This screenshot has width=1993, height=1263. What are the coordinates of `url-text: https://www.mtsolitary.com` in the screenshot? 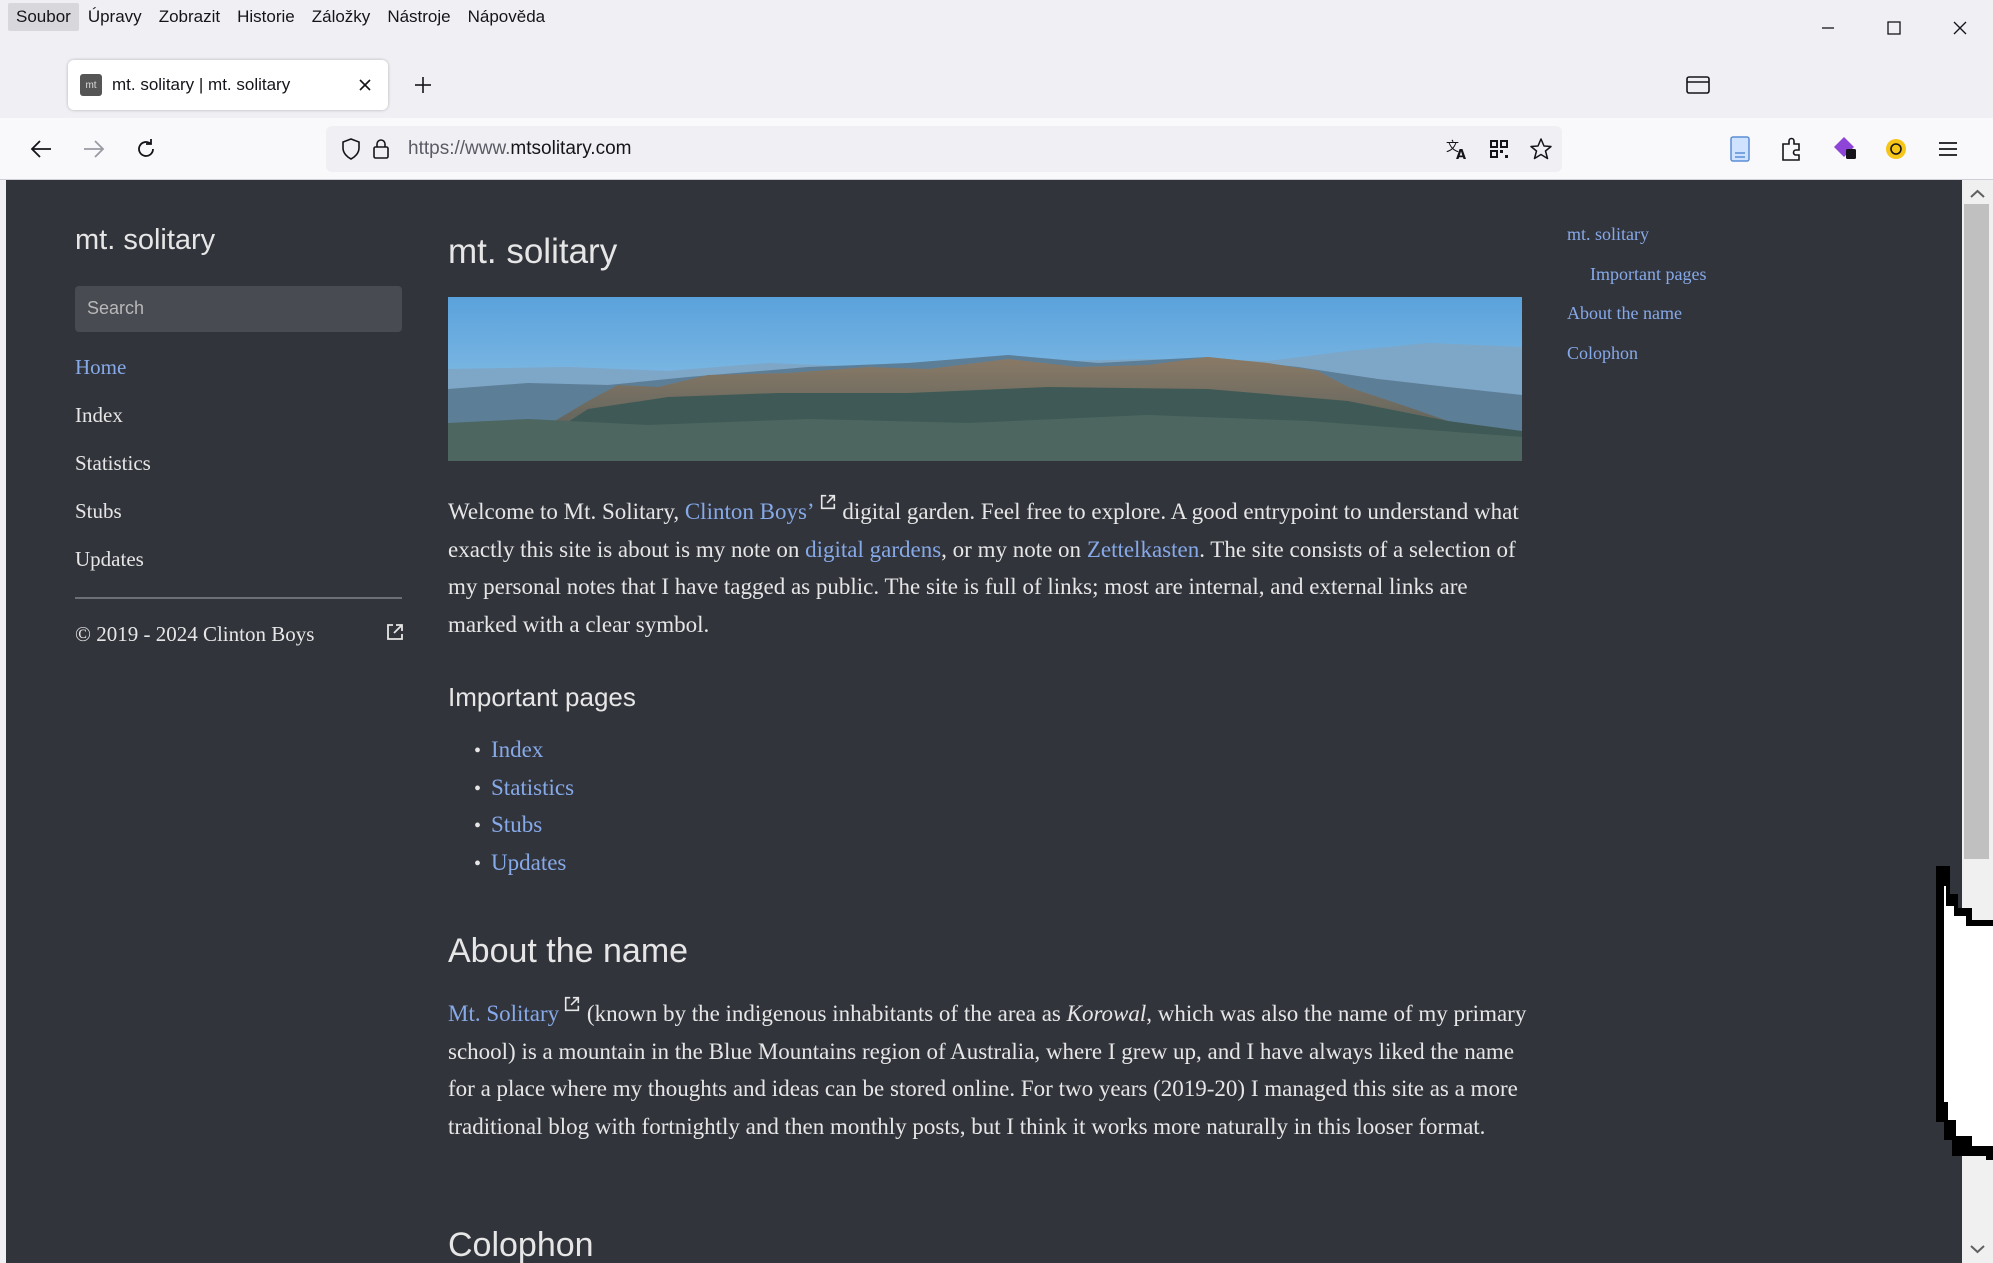 It's located at (519, 149).